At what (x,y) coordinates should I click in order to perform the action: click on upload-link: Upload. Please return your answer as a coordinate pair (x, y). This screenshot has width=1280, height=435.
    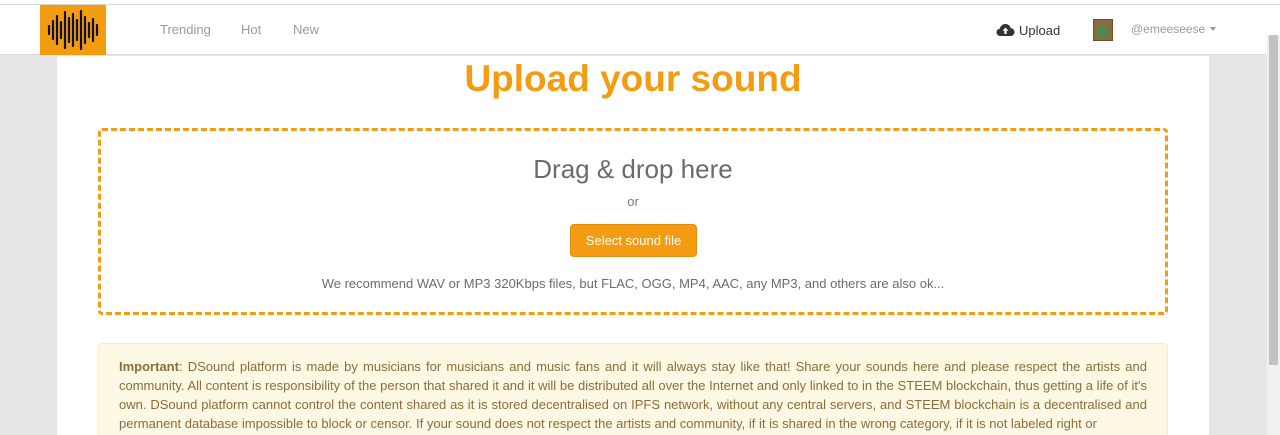
    Looking at the image, I should click on (1028, 30).